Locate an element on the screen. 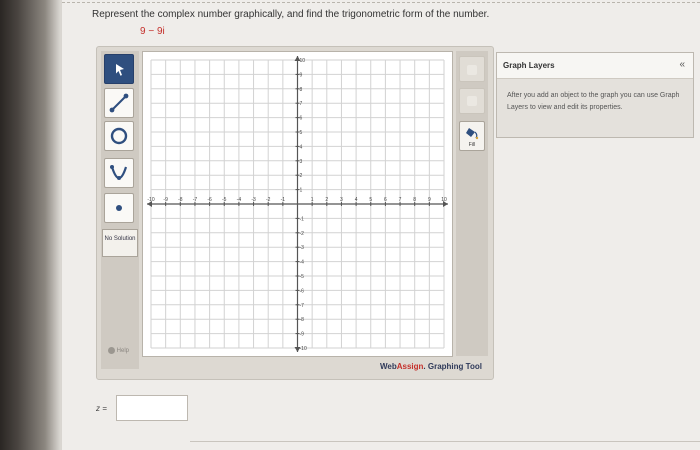 This screenshot has width=700, height=450. fill-button: Fill is located at coordinates (472, 136).